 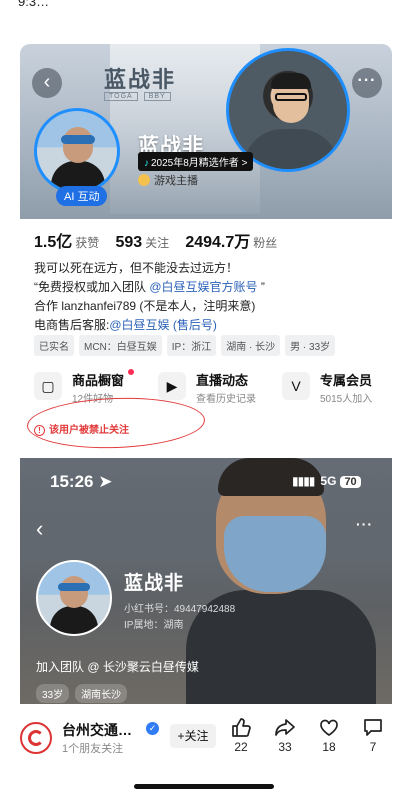 What do you see at coordinates (128, 242) in the screenshot?
I see `following-count: 593` at bounding box center [128, 242].